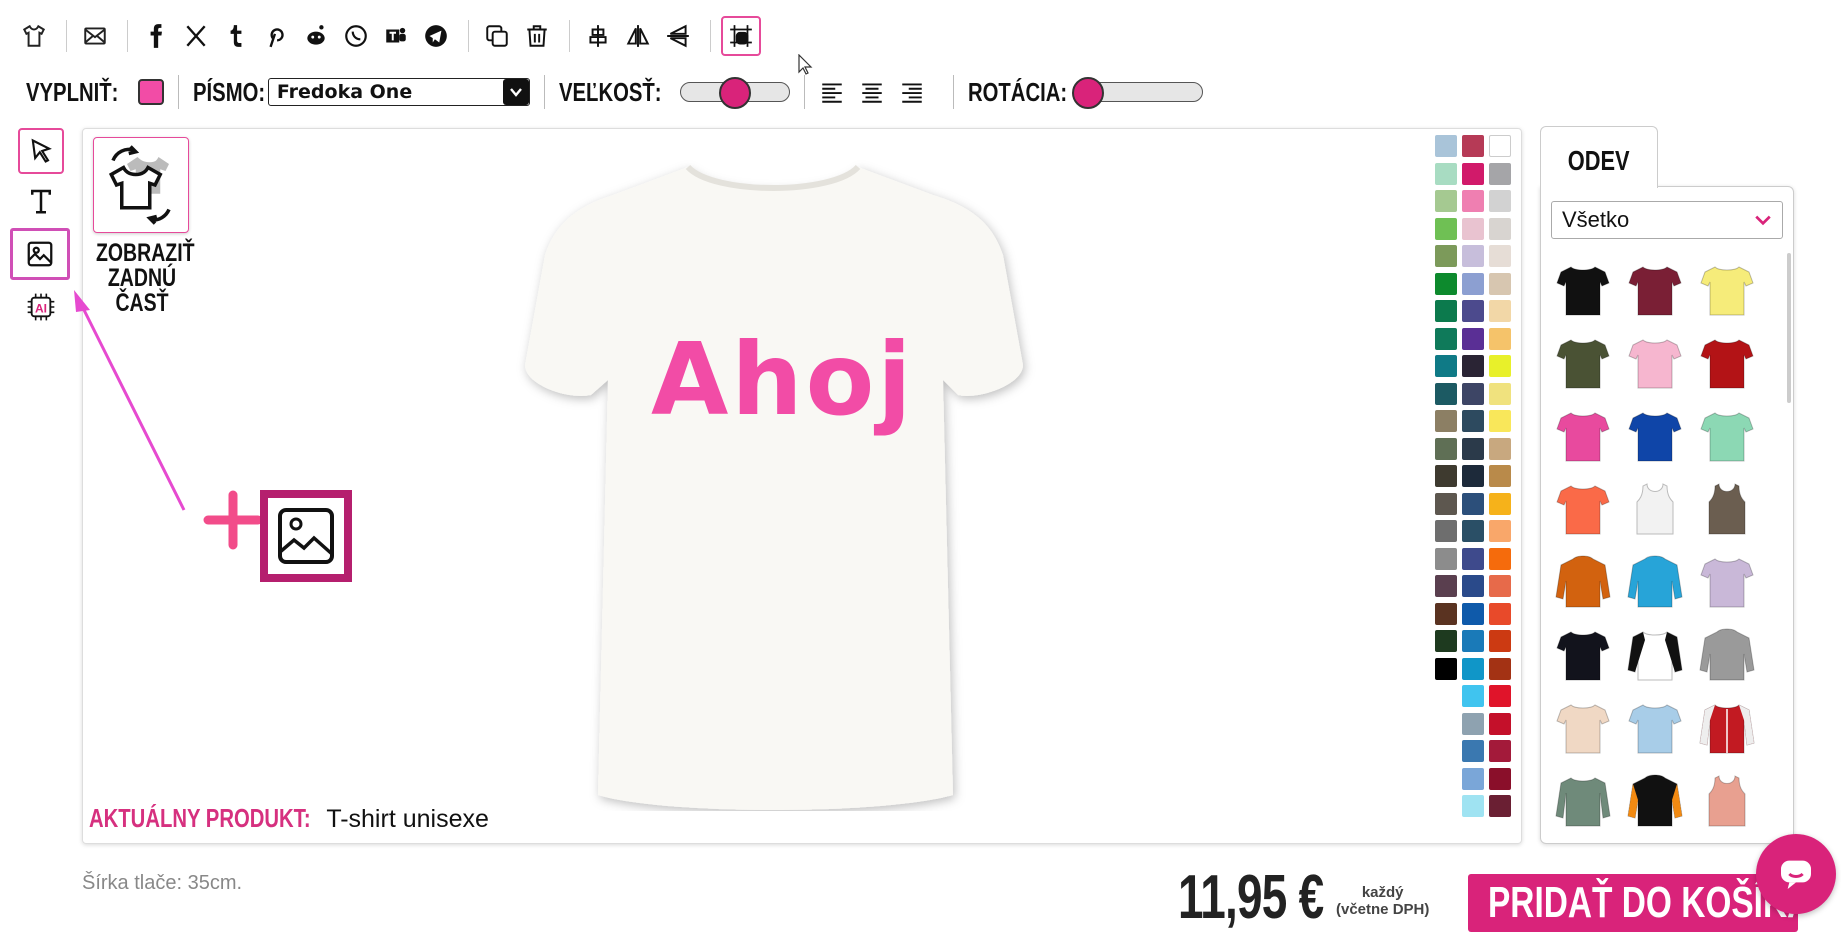 This screenshot has width=1841, height=933. I want to click on trash-icon, so click(537, 36).